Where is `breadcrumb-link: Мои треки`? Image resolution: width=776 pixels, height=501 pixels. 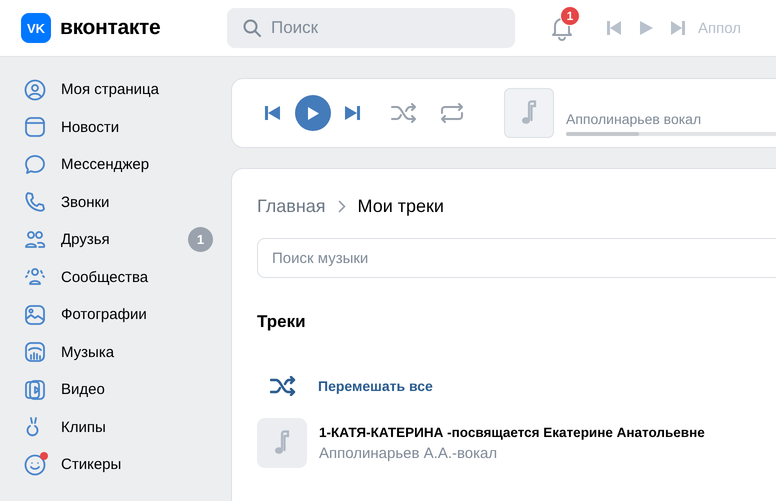 breadcrumb-link: Мои треки is located at coordinates (401, 206).